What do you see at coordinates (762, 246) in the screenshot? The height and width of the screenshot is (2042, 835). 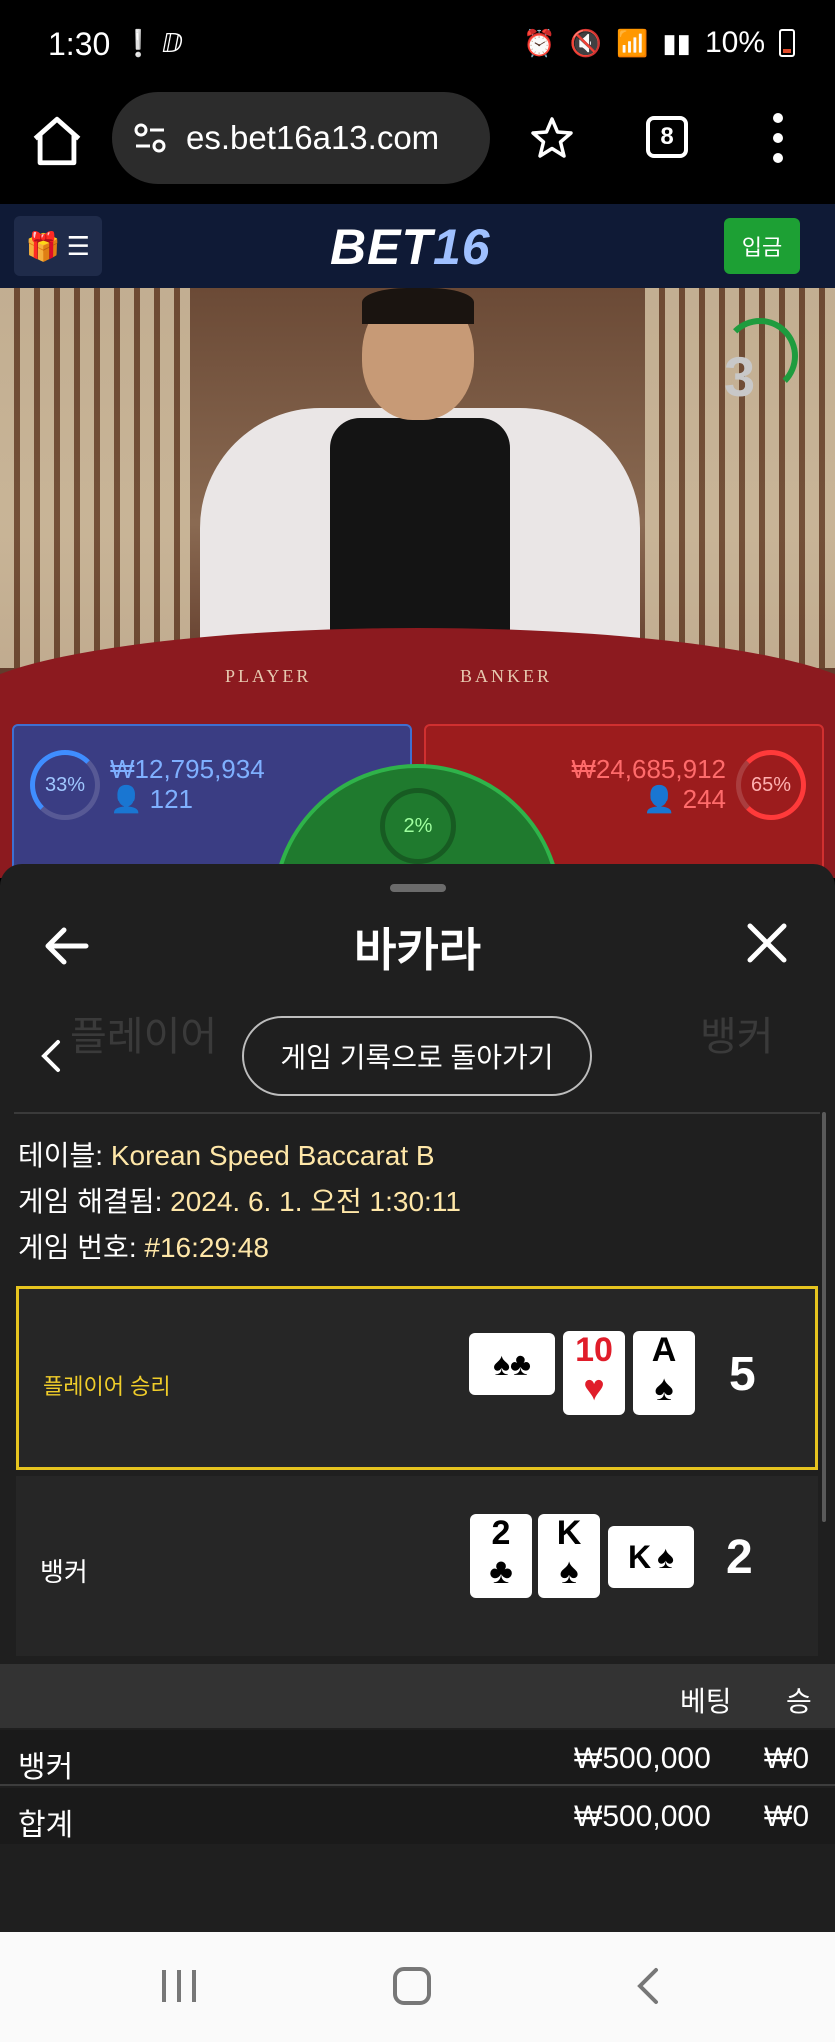 I see `deposit-button: 입금` at bounding box center [762, 246].